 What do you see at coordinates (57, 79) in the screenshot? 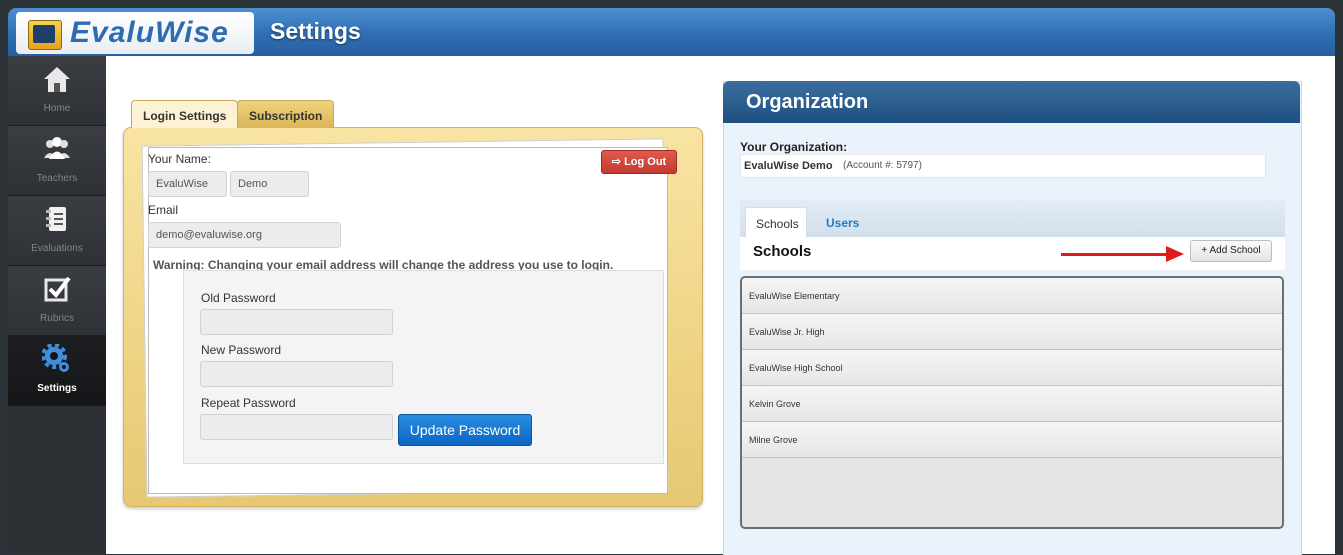
I see `home-icon` at bounding box center [57, 79].